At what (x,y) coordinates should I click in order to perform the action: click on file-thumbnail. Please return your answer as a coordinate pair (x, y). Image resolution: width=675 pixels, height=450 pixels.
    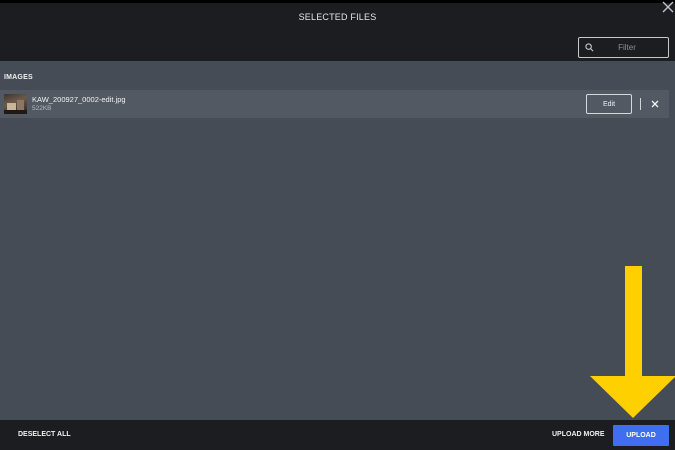
    Looking at the image, I should click on (15, 104).